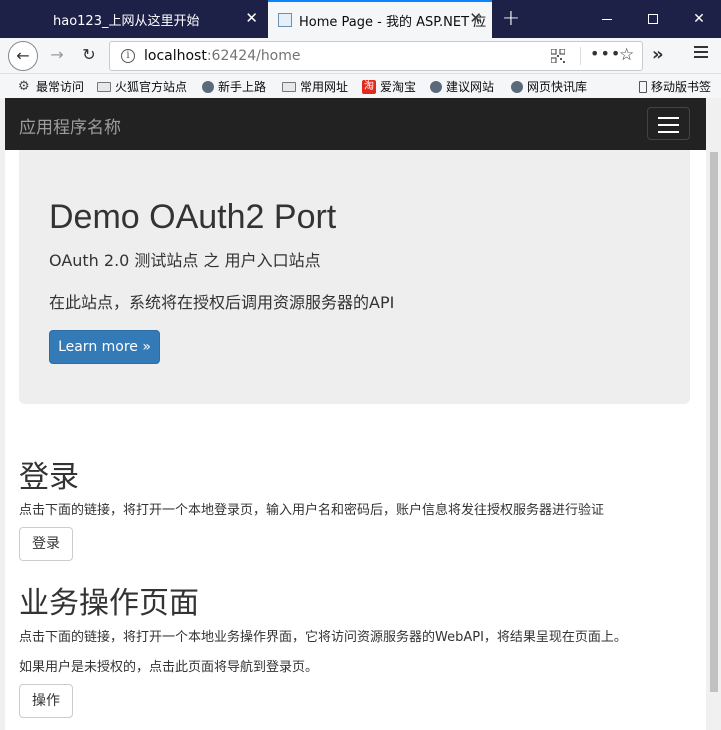  I want to click on bookmark-label: 移动版书签, so click(681, 87).